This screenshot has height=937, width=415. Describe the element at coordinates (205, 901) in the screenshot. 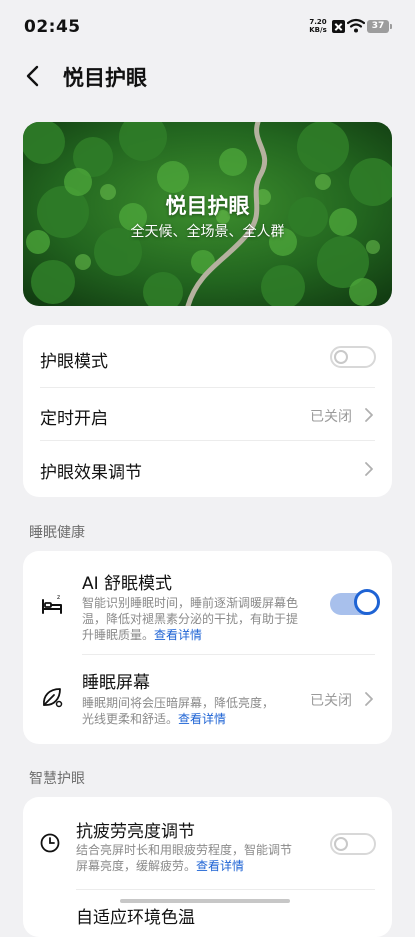

I see `home-indicator` at that location.